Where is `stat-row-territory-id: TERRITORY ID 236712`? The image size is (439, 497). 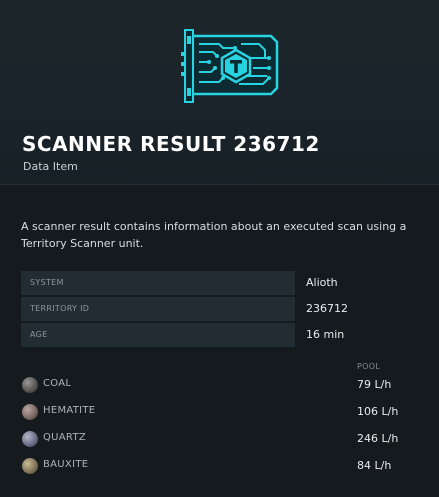
stat-row-territory-id: TERRITORY ID 236712 is located at coordinates (221, 309).